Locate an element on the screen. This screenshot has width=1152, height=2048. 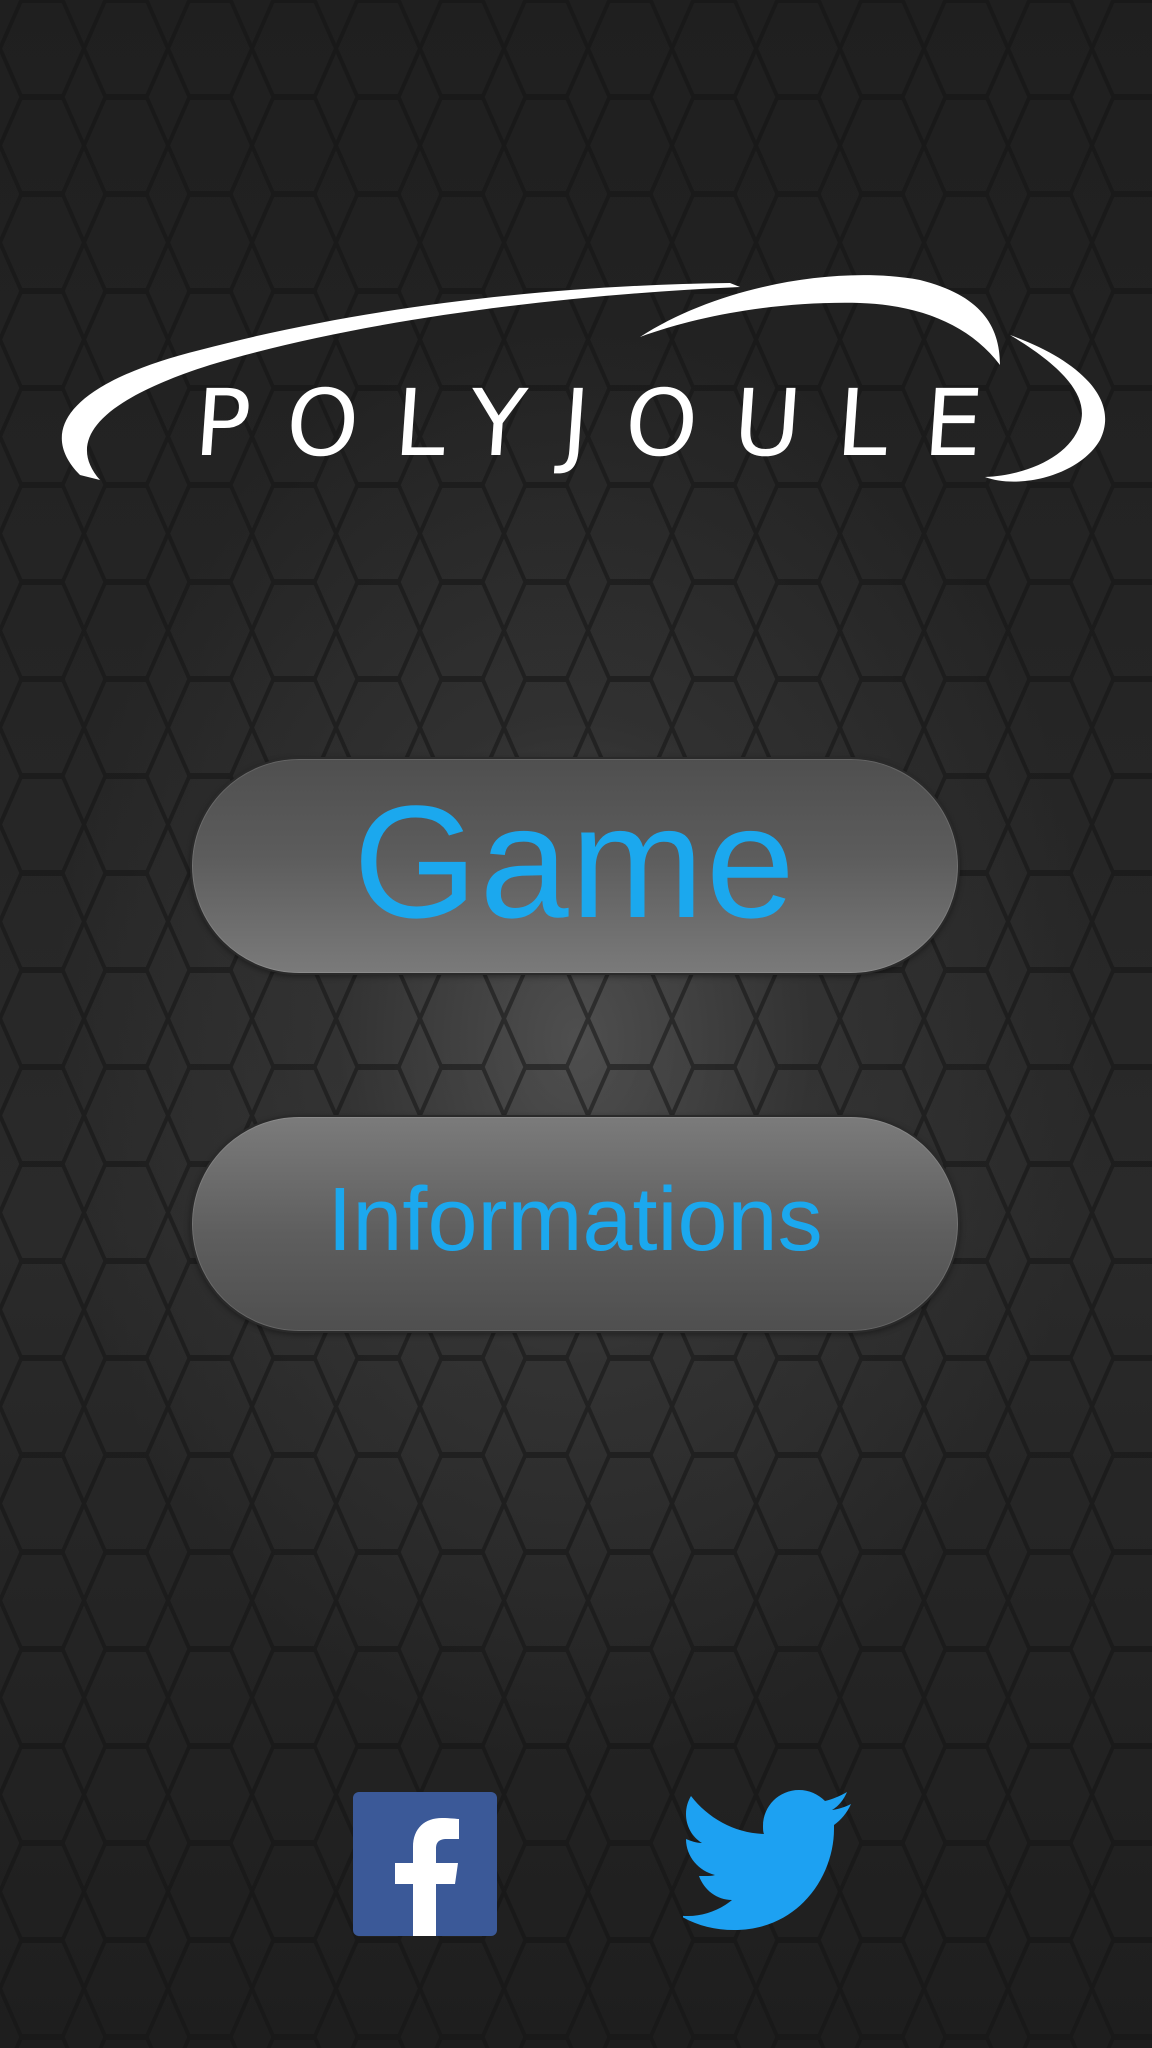
informations-button-label: Informations is located at coordinates (575, 1220).